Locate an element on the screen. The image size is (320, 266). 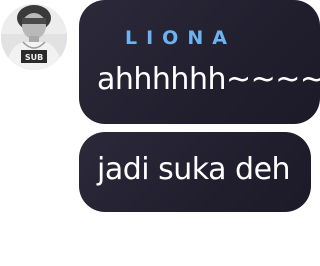
avatar: SUB is located at coordinates (34, 37).